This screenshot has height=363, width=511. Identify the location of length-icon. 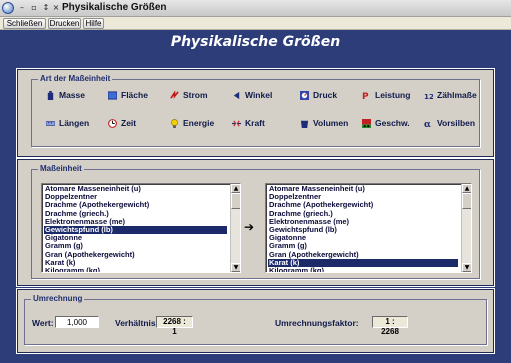
(50, 123).